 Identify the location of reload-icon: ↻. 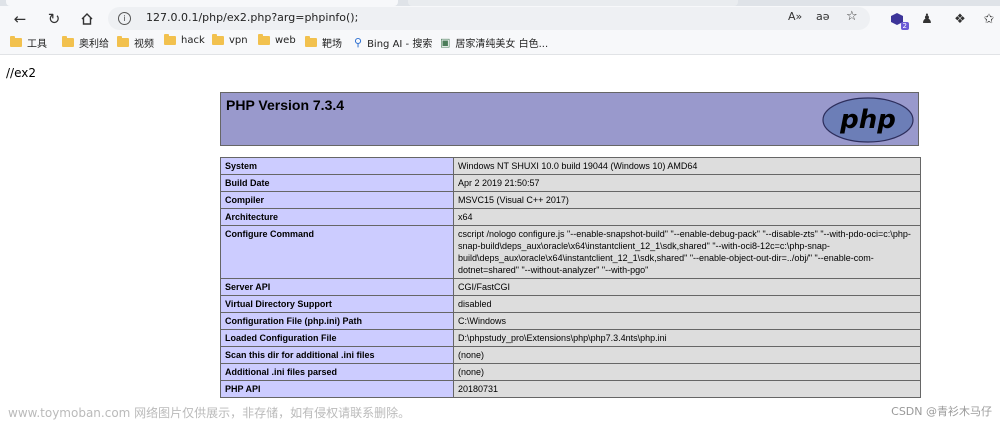
(54, 19).